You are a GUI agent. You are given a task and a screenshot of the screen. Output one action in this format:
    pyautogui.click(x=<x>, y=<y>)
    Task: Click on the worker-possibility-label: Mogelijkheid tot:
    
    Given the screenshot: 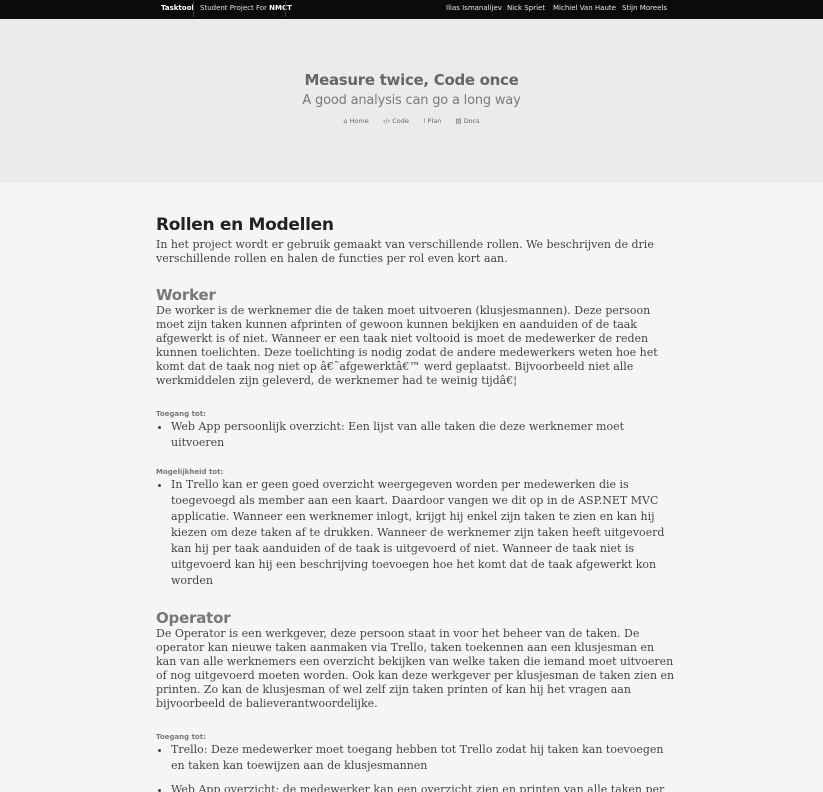 What is the action you would take?
    pyautogui.click(x=190, y=472)
    